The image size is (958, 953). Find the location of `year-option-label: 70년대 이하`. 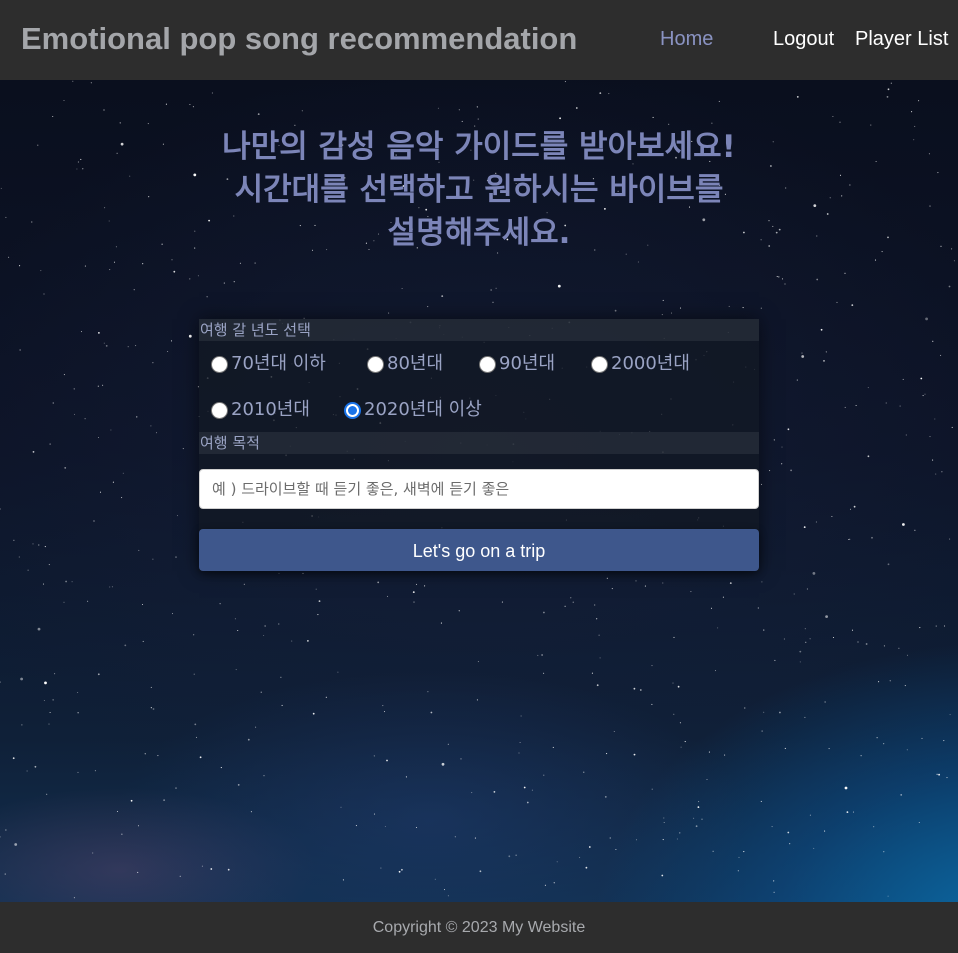

year-option-label: 70년대 이하 is located at coordinates (278, 363).